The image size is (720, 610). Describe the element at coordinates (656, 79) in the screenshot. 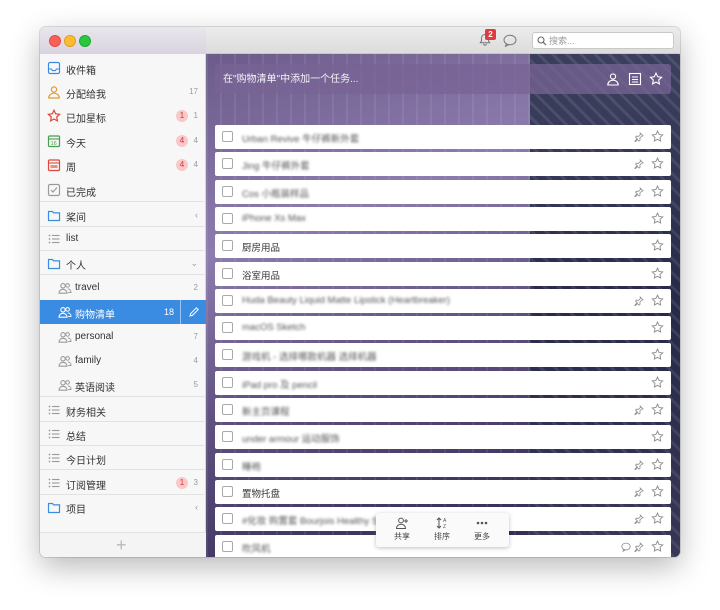

I see `star-filter-icon` at that location.